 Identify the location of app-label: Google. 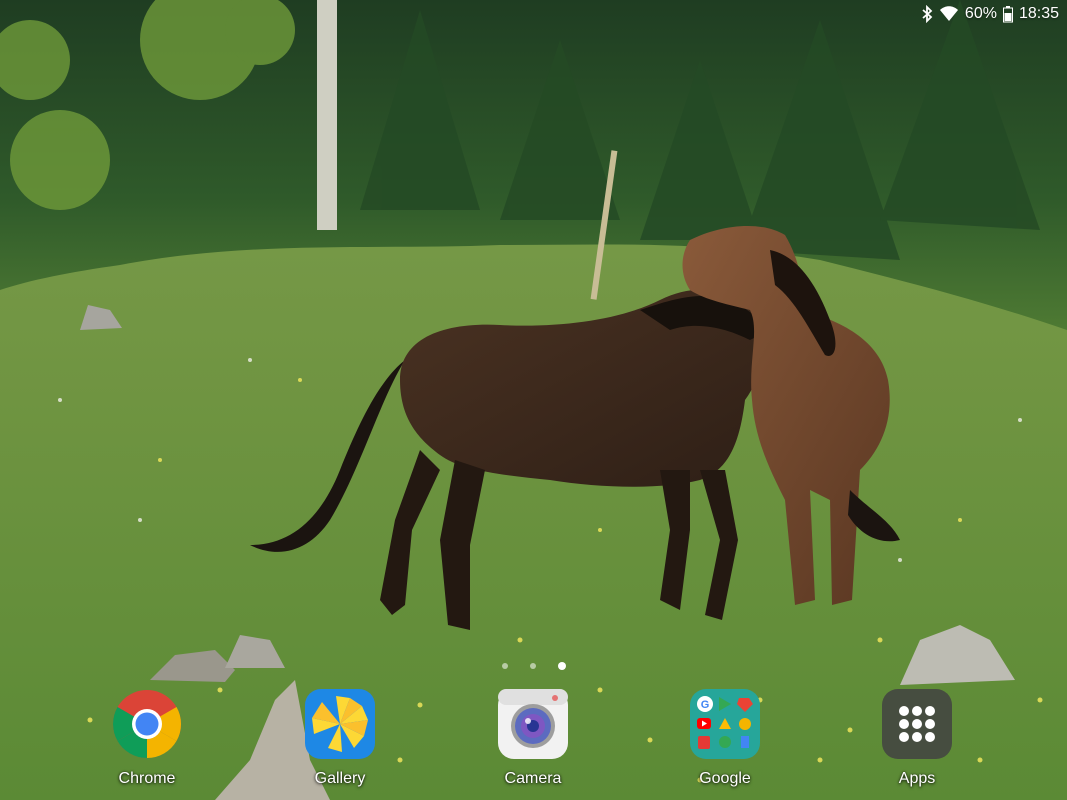
(725, 778).